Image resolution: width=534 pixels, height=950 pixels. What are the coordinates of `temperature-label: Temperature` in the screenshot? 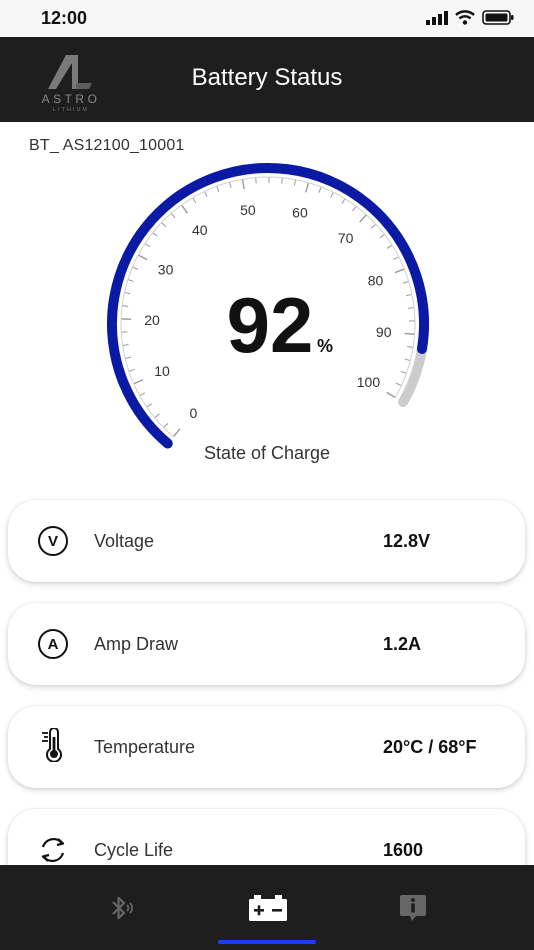 It's located at (145, 747).